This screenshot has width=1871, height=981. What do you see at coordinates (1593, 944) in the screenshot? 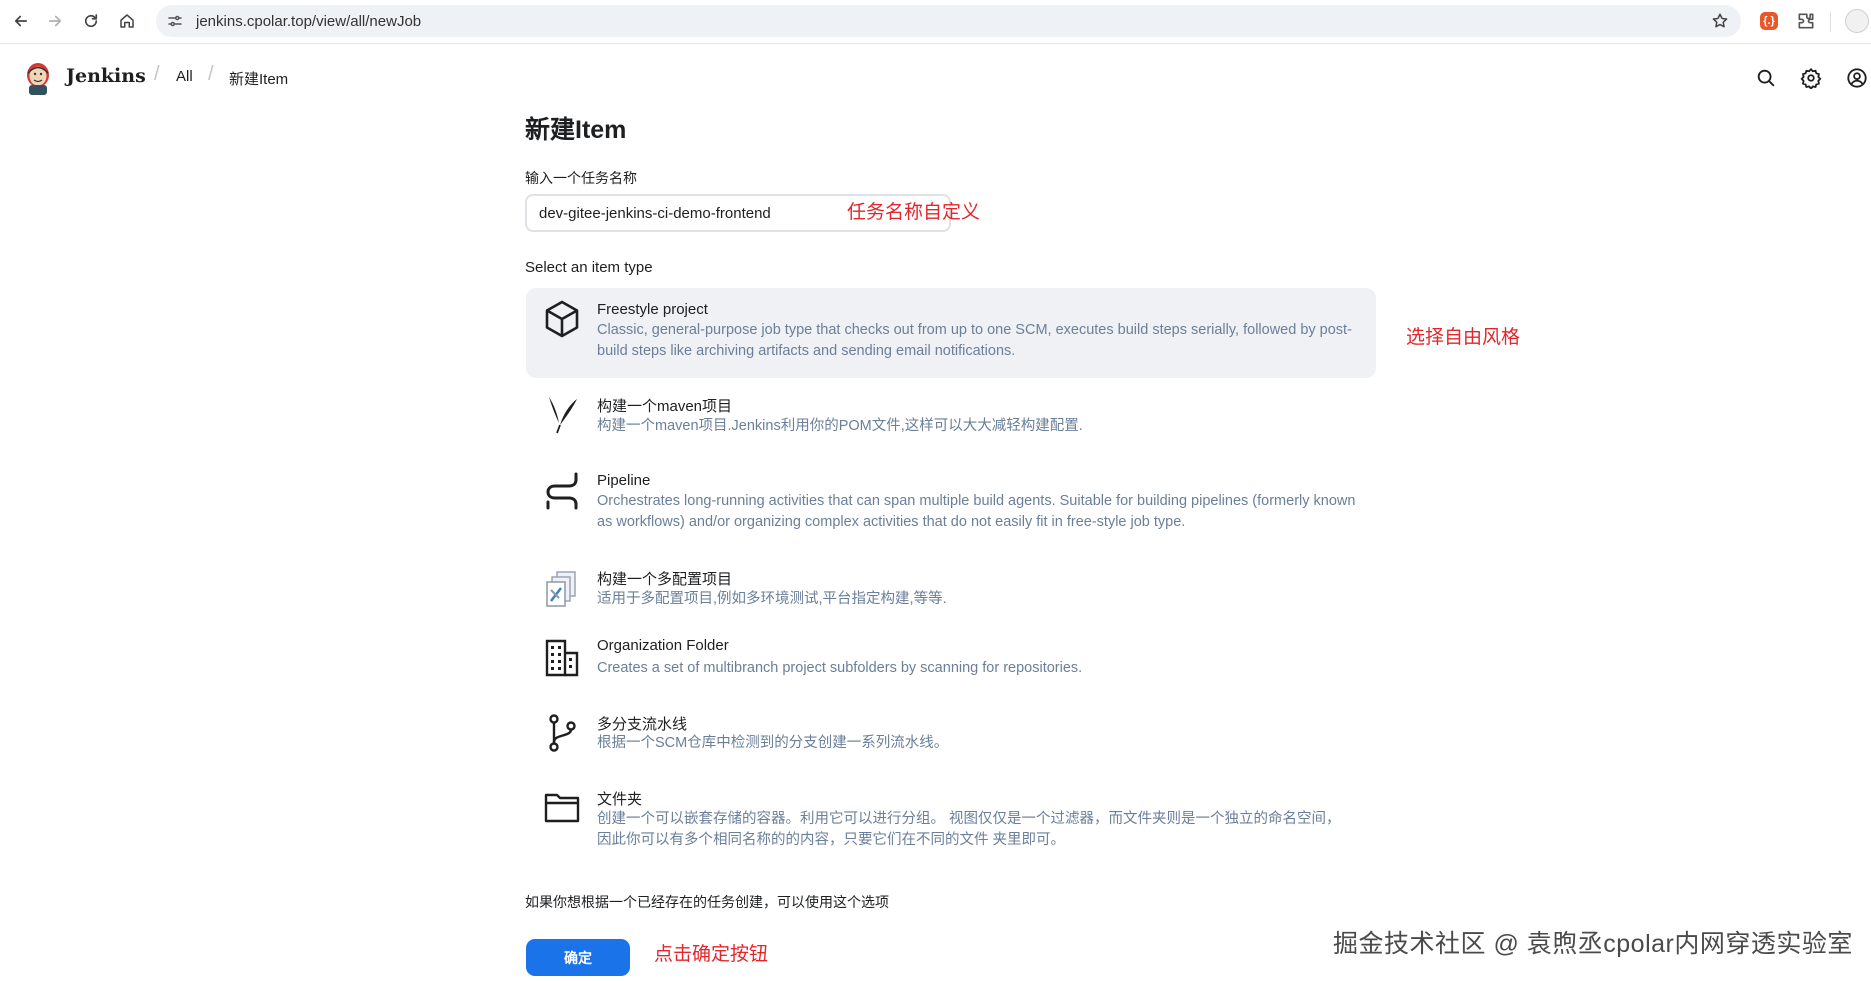
I see `watermark-text: 掘金技术社区 @ 袁煦丞cpolar内网穿透实验室` at bounding box center [1593, 944].